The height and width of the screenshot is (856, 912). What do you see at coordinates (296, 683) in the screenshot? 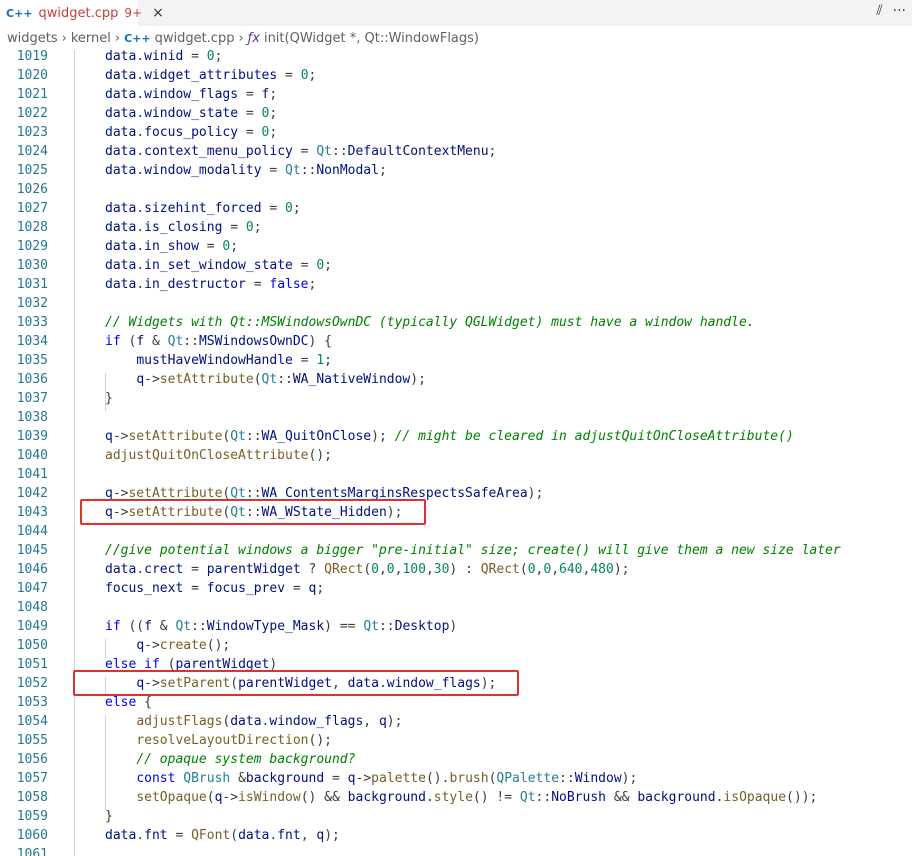
I see `highlight-box` at bounding box center [296, 683].